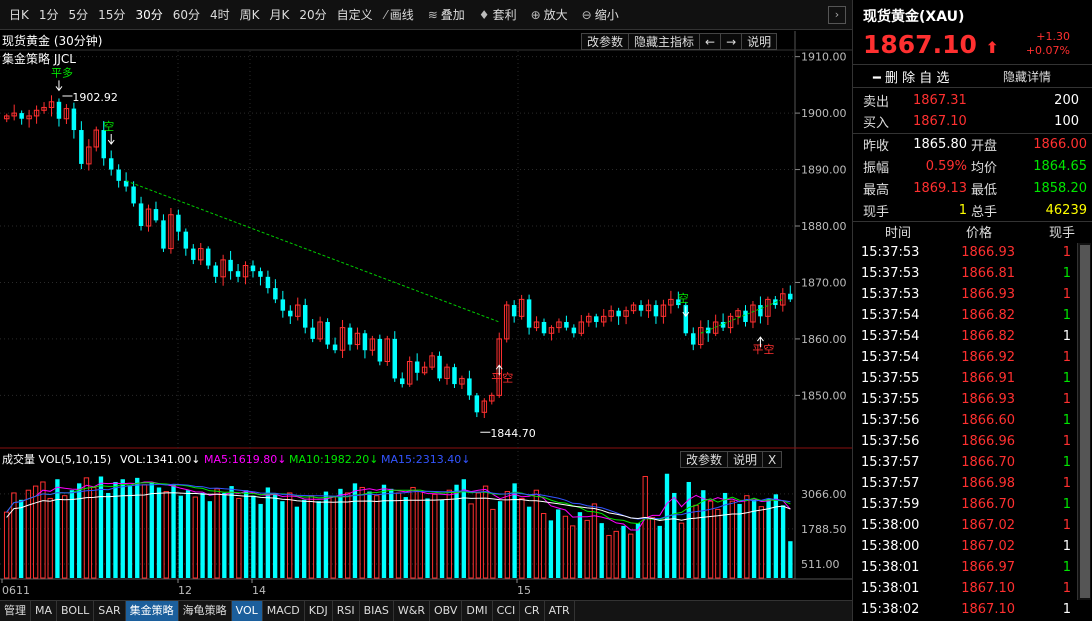 The image size is (1092, 621). I want to click on delete-watchlist-button: ━ 删 除 自 选, so click(918, 76).